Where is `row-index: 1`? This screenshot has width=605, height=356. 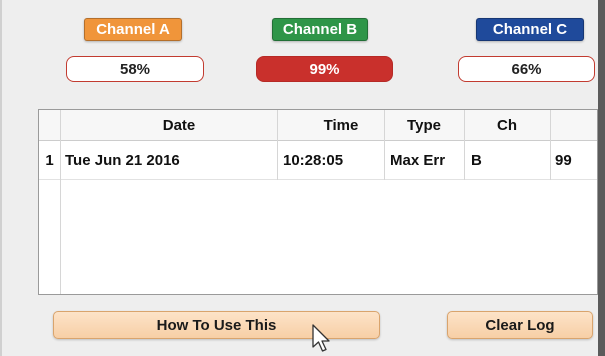
row-index: 1 is located at coordinates (49, 160).